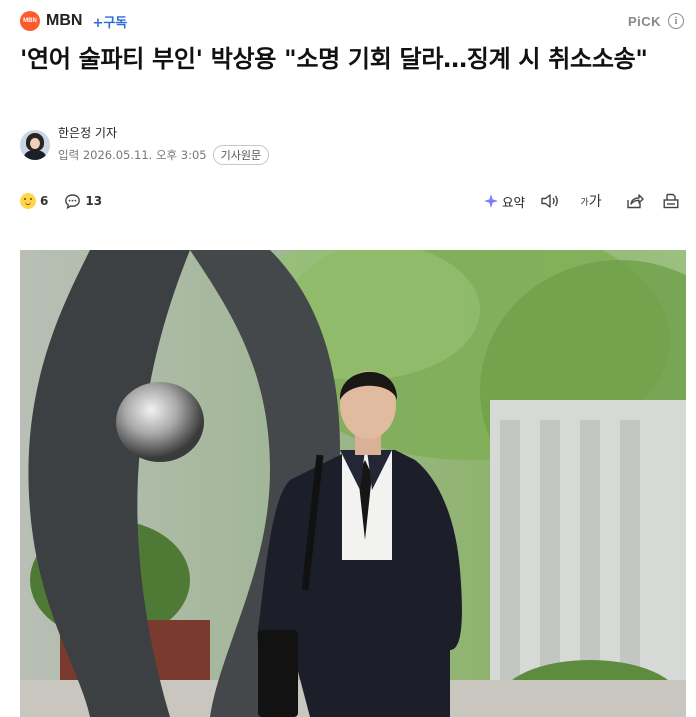 The width and height of the screenshot is (696, 717). Describe the element at coordinates (353, 201) in the screenshot. I see `action-bar: 6 13 요약 가가` at that location.